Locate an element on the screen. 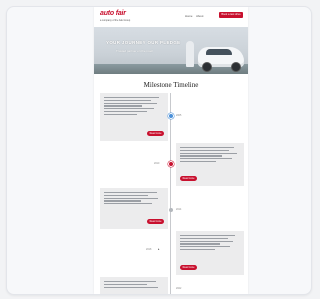 The image size is (320, 299). brand-logo: auto fair a company of the Ask Group is located at coordinates (120, 16).